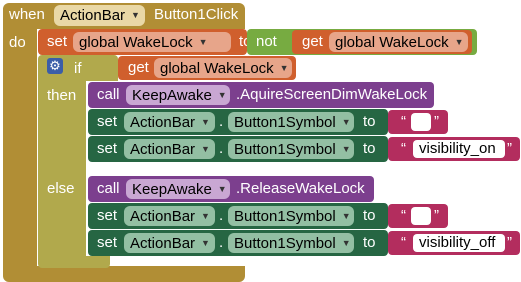  What do you see at coordinates (62, 95) in the screenshot?
I see `then-label: then` at bounding box center [62, 95].